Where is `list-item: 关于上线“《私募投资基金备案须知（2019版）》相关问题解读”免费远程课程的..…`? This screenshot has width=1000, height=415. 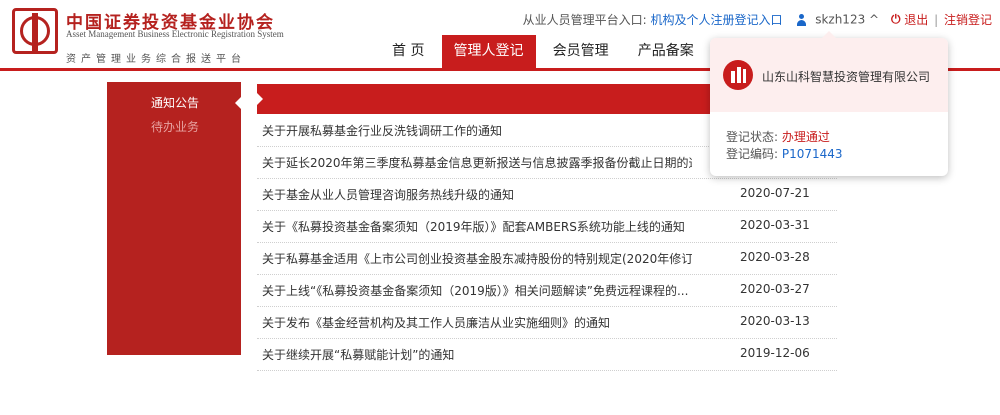
list-item: 关于上线“《私募投资基金备案须知（2019版）》相关问题解读”免费远程课程的..… is located at coordinates (547, 291).